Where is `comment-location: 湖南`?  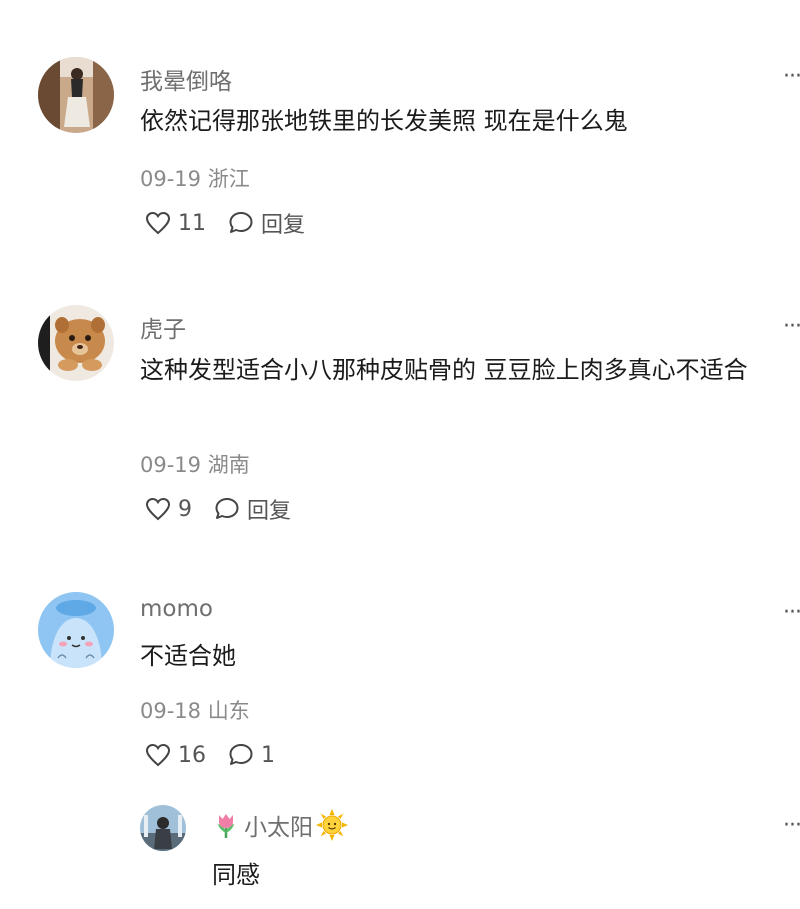 comment-location: 湖南 is located at coordinates (228, 465).